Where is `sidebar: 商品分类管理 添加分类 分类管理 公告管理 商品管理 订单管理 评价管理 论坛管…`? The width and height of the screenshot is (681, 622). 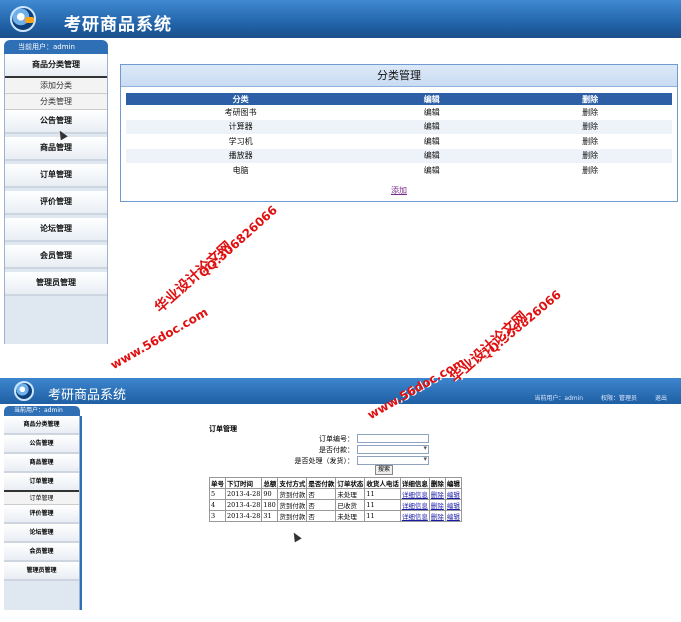
sidebar: 商品分类管理 添加分类 分类管理 公告管理 商品管理 订单管理 评价管理 论坛管… is located at coordinates (56, 199).